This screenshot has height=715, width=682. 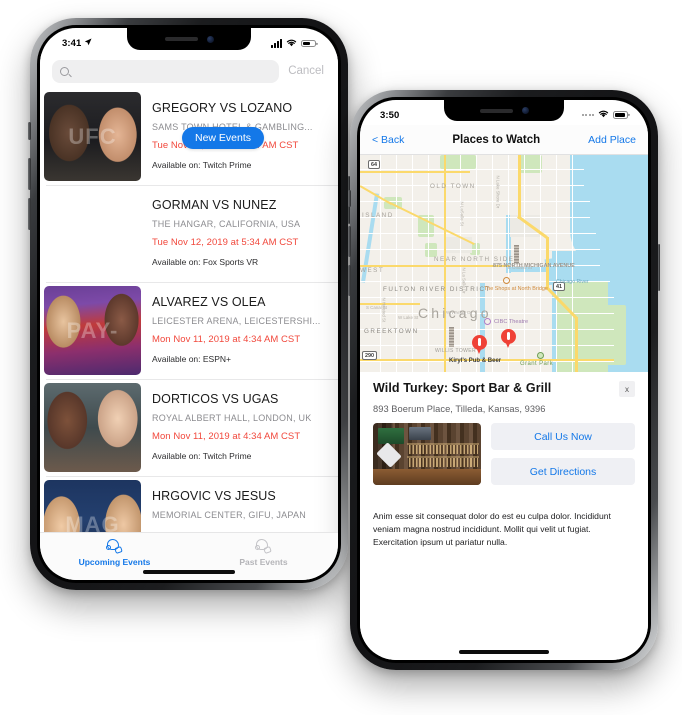 What do you see at coordinates (64, 71) in the screenshot?
I see `search-icon` at bounding box center [64, 71].